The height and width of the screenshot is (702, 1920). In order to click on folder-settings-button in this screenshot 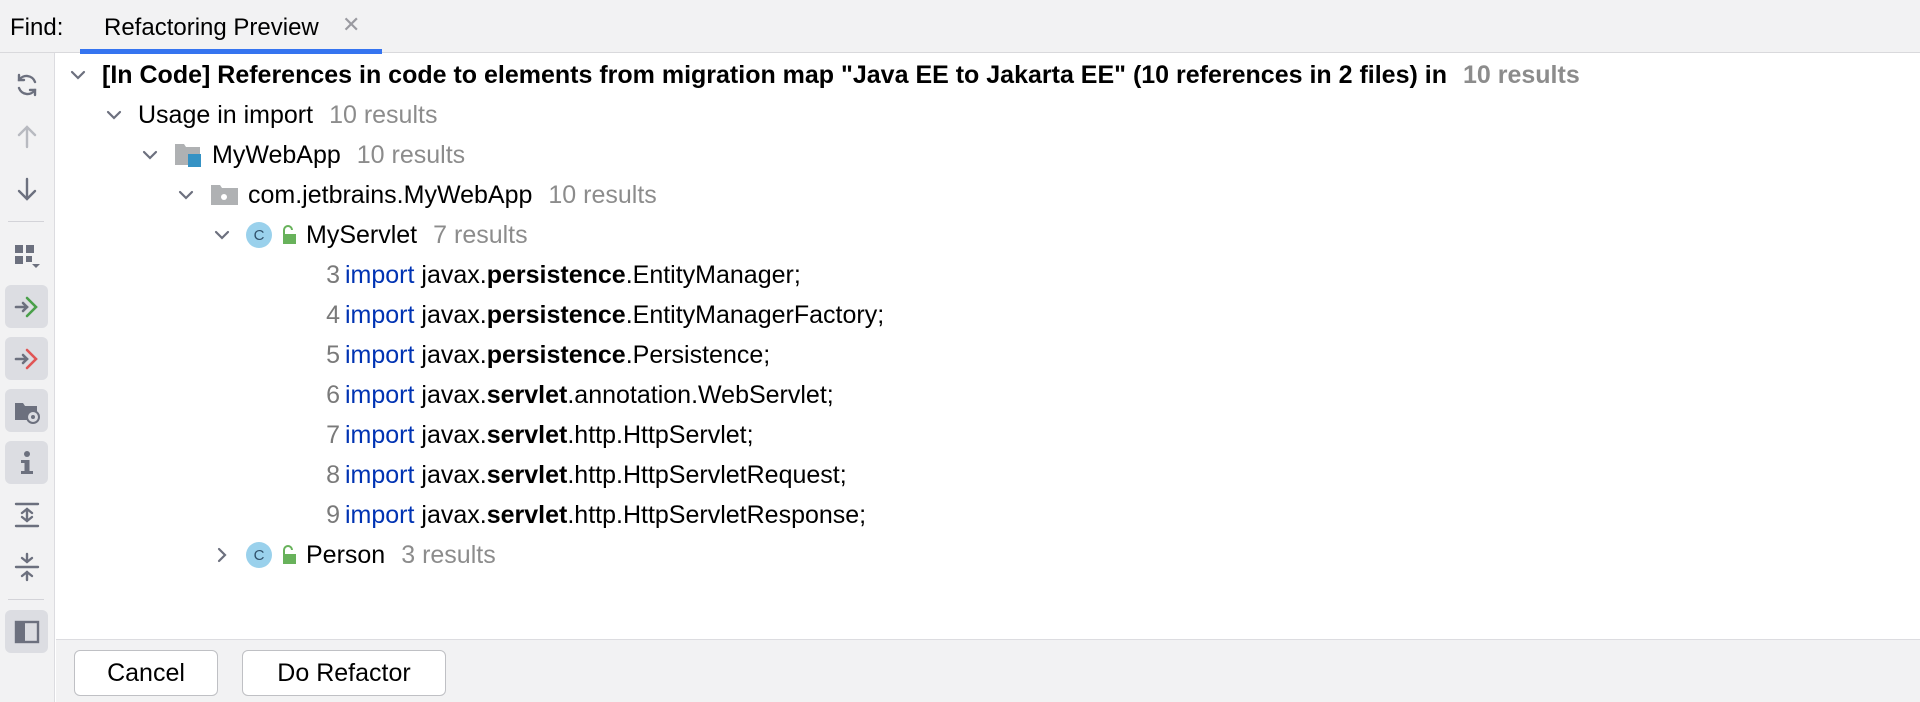, I will do `click(26, 410)`.